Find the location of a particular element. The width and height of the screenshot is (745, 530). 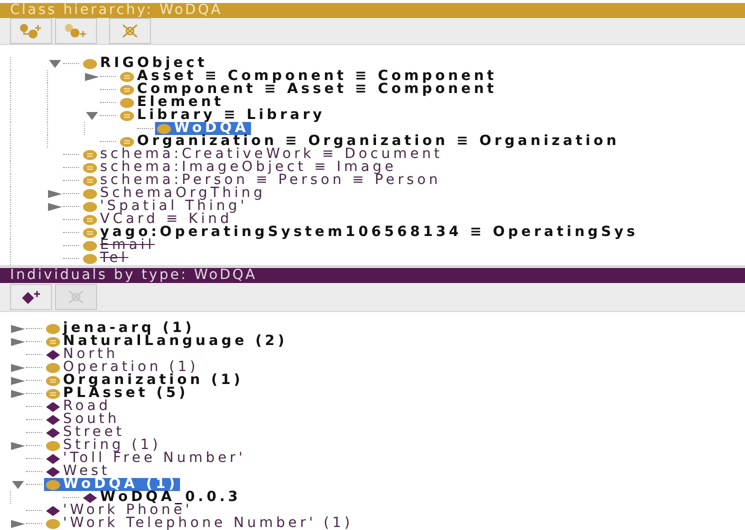

tree-item: Street is located at coordinates (85, 432).